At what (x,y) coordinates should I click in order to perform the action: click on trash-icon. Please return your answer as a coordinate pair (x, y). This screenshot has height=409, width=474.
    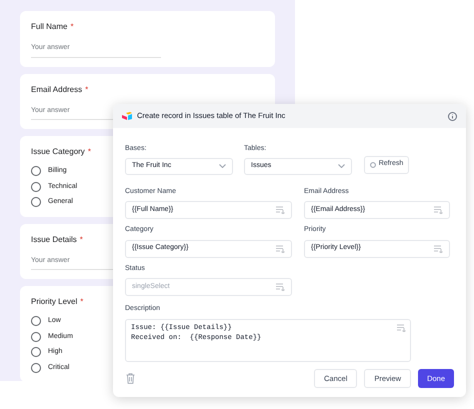
    Looking at the image, I should click on (130, 378).